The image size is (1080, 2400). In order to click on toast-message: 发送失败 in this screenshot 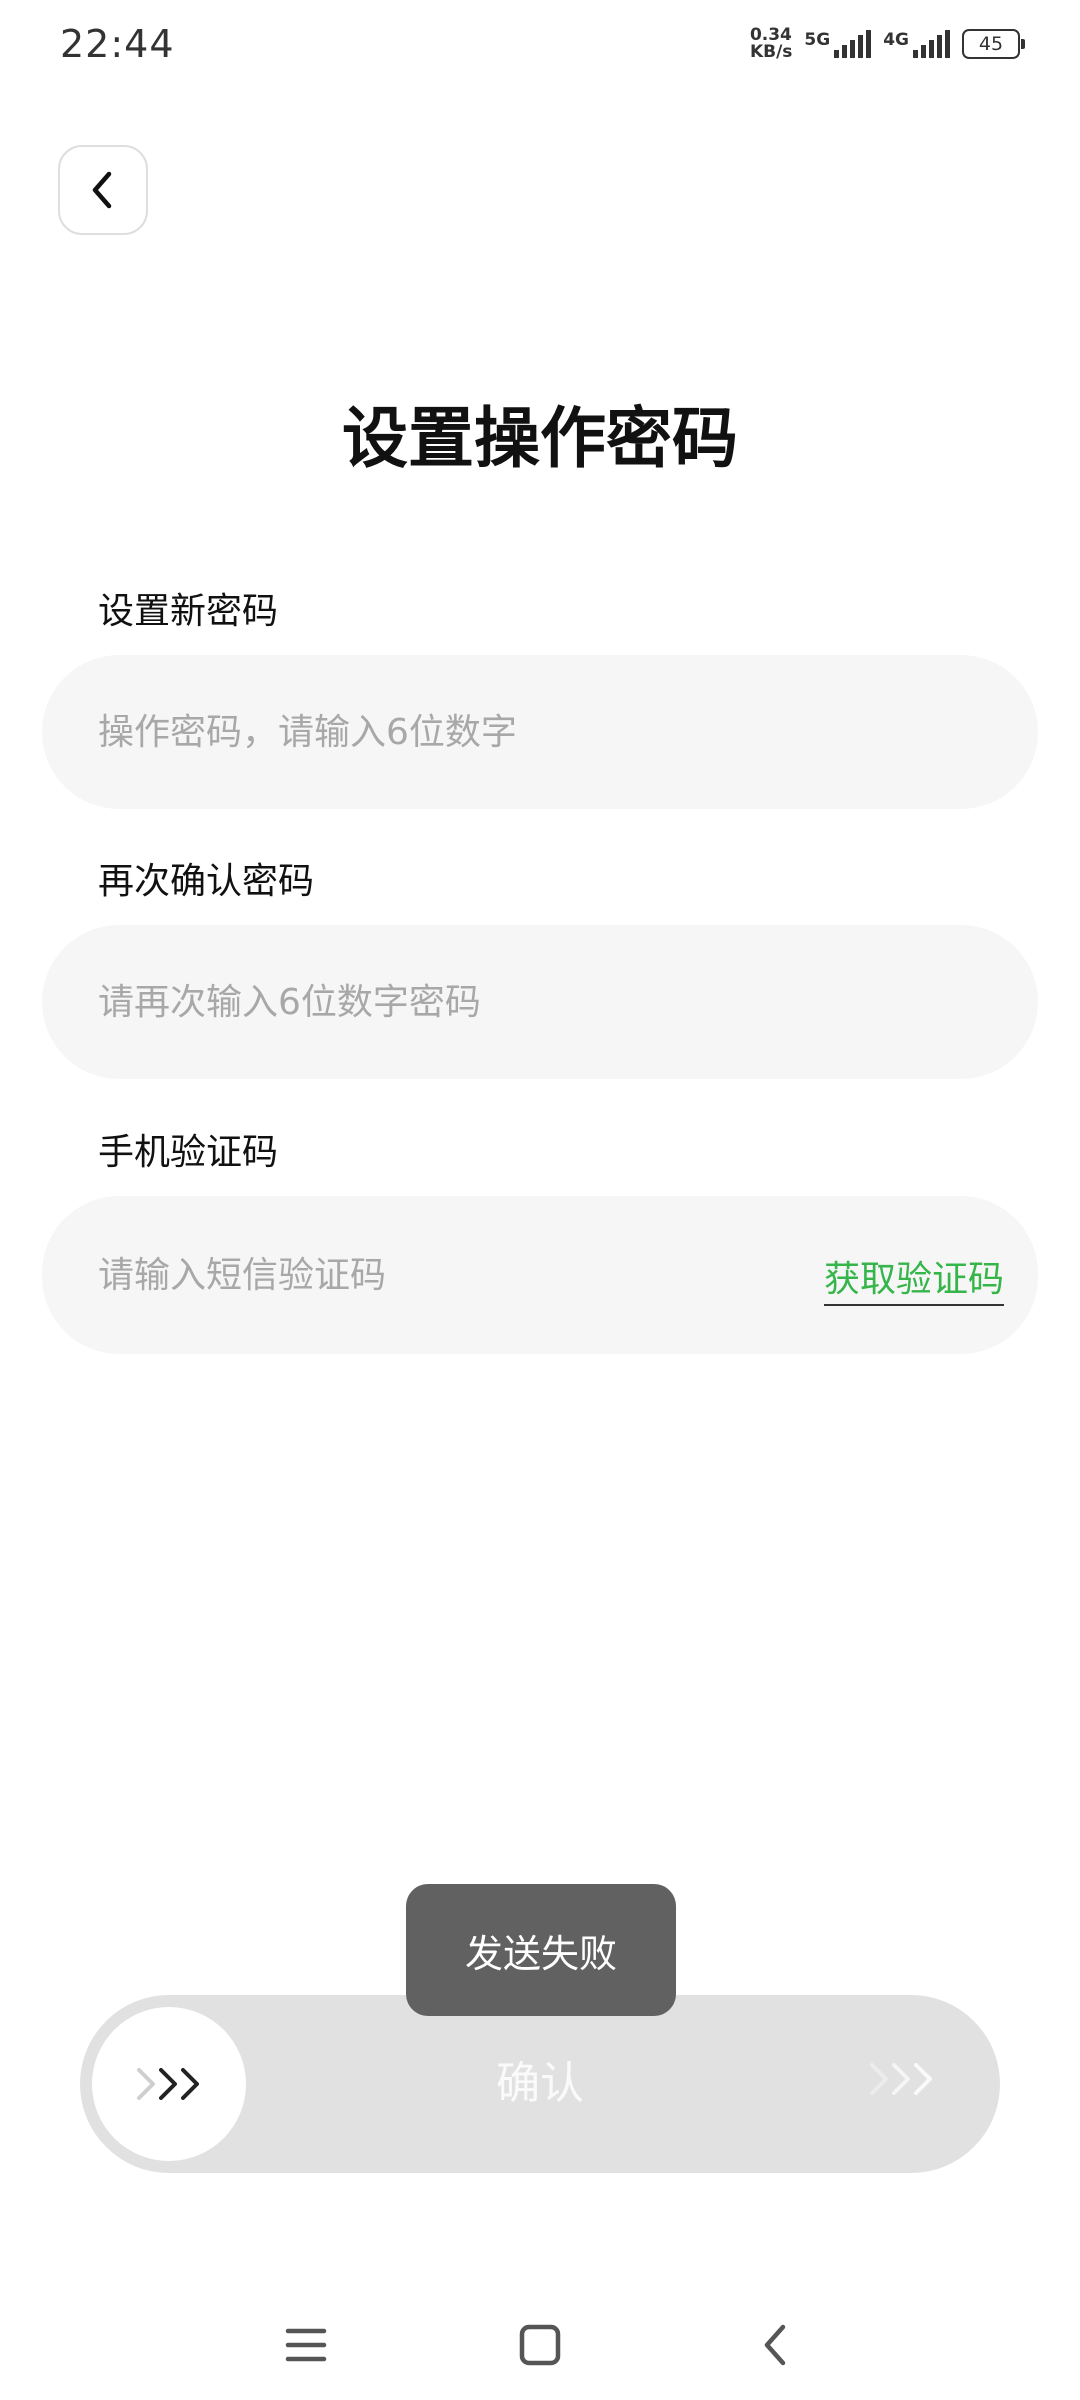, I will do `click(541, 1950)`.